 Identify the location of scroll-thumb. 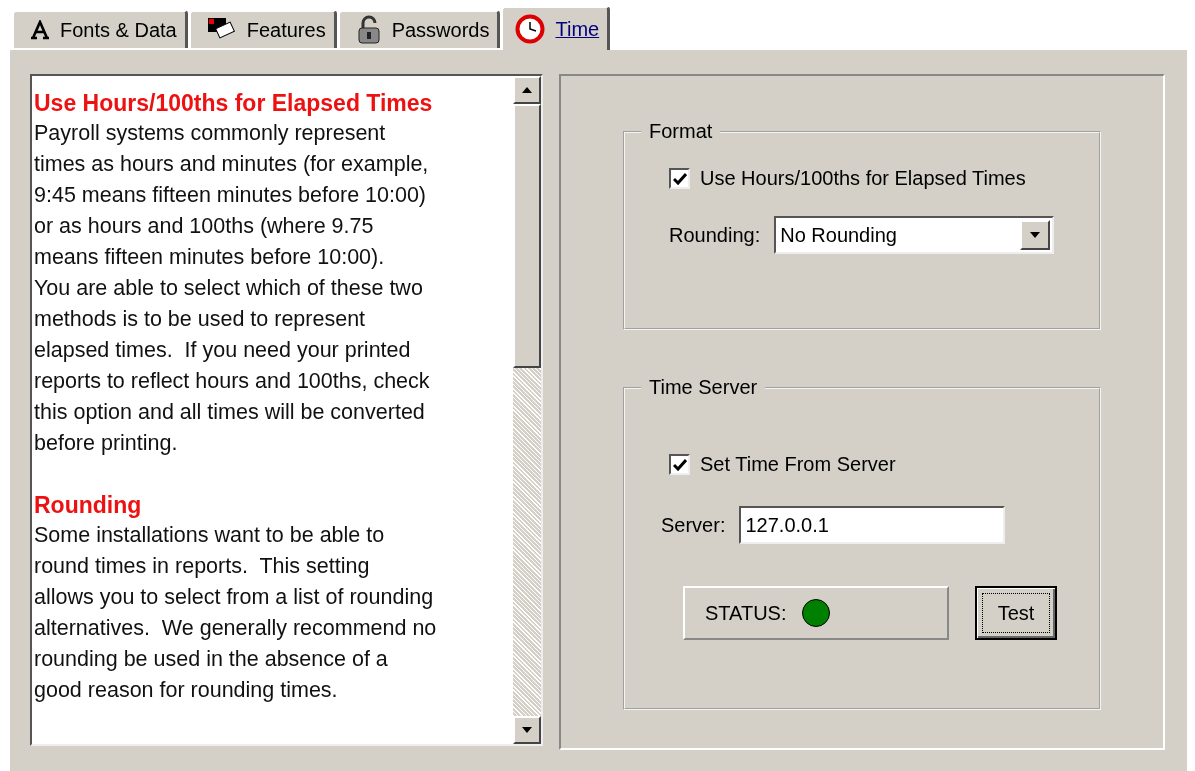
(527, 236).